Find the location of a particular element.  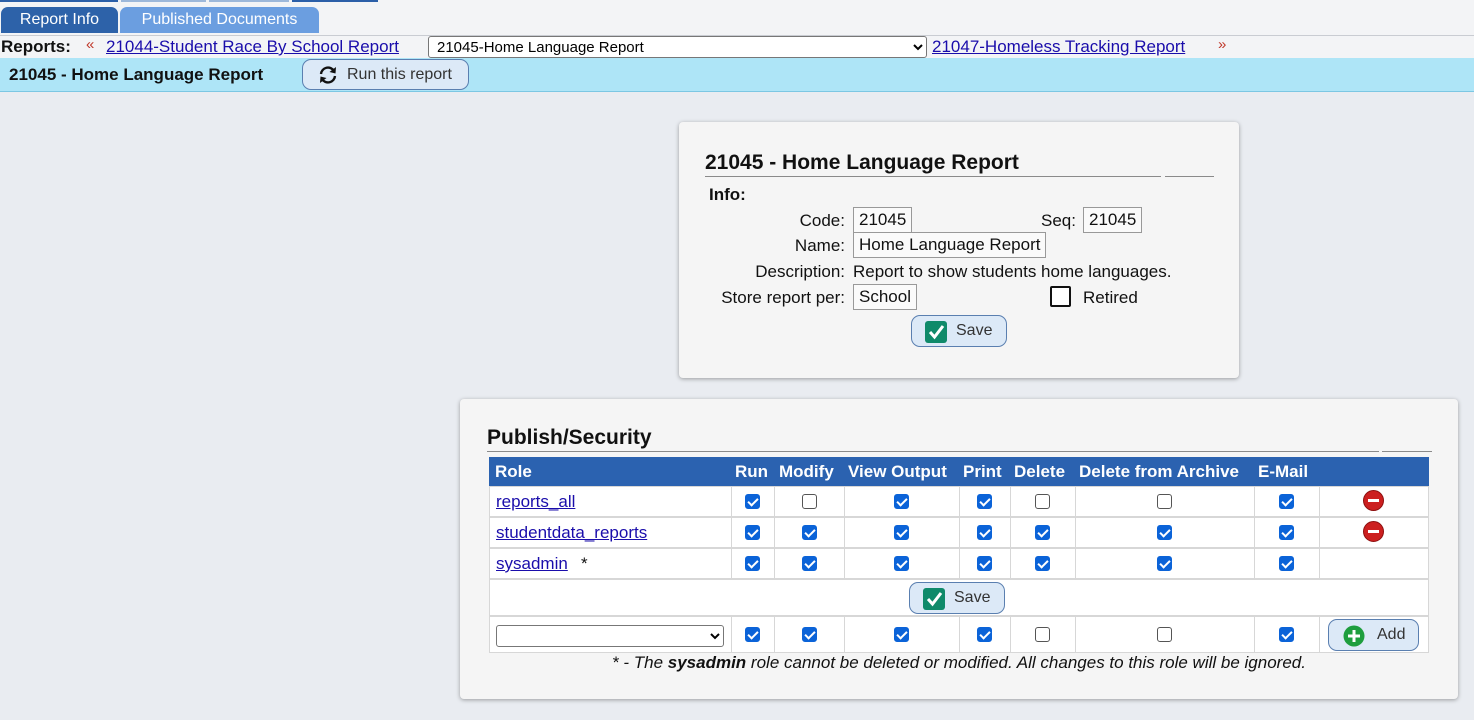

save-row: Save is located at coordinates (959, 597).